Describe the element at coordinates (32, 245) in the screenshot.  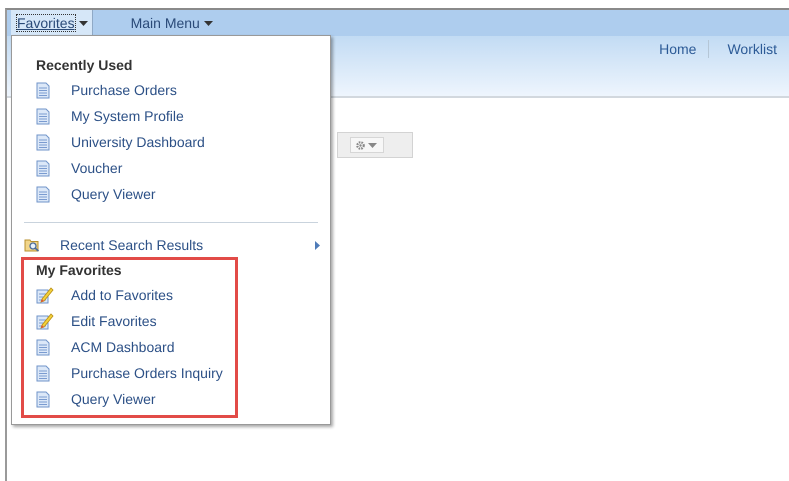
I see `folder-search-icon` at that location.